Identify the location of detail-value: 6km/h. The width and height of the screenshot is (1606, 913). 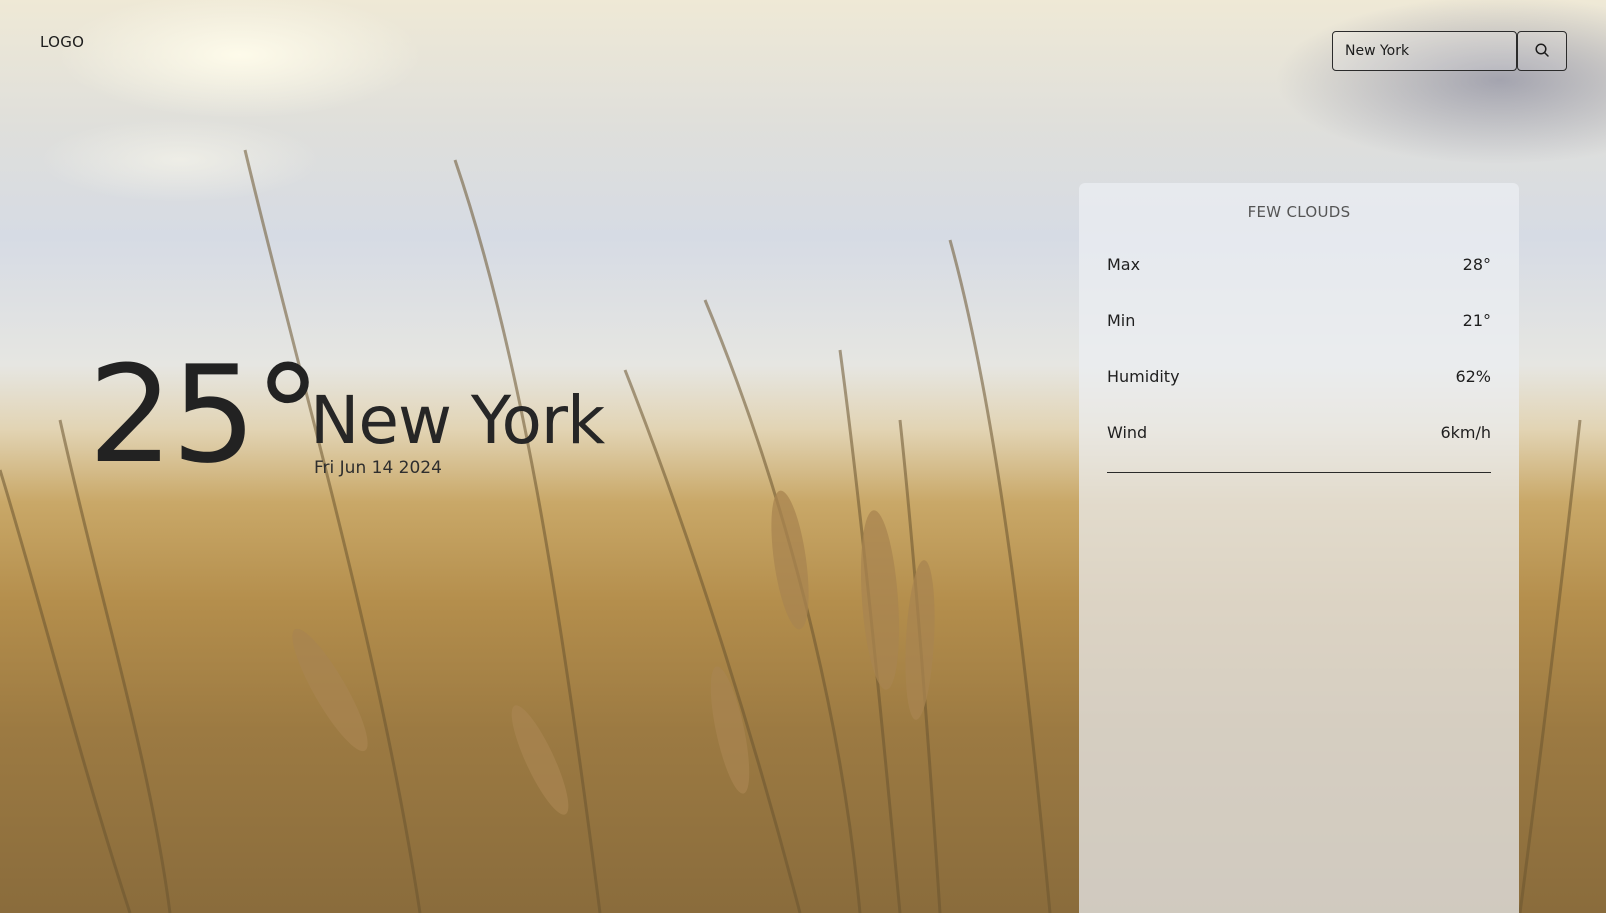
(1465, 432).